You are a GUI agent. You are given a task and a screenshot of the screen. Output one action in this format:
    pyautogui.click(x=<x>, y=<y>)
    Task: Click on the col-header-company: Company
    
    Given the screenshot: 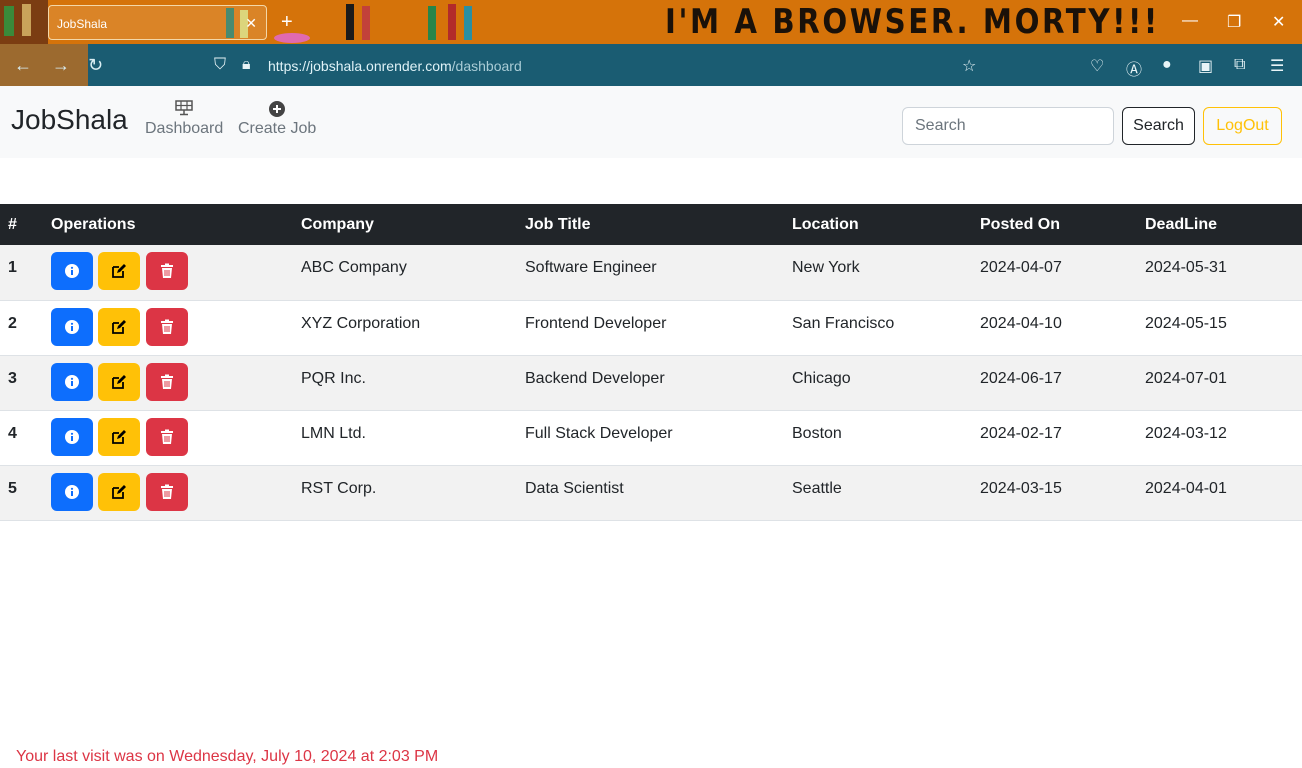 What is the action you would take?
    pyautogui.click(x=405, y=224)
    